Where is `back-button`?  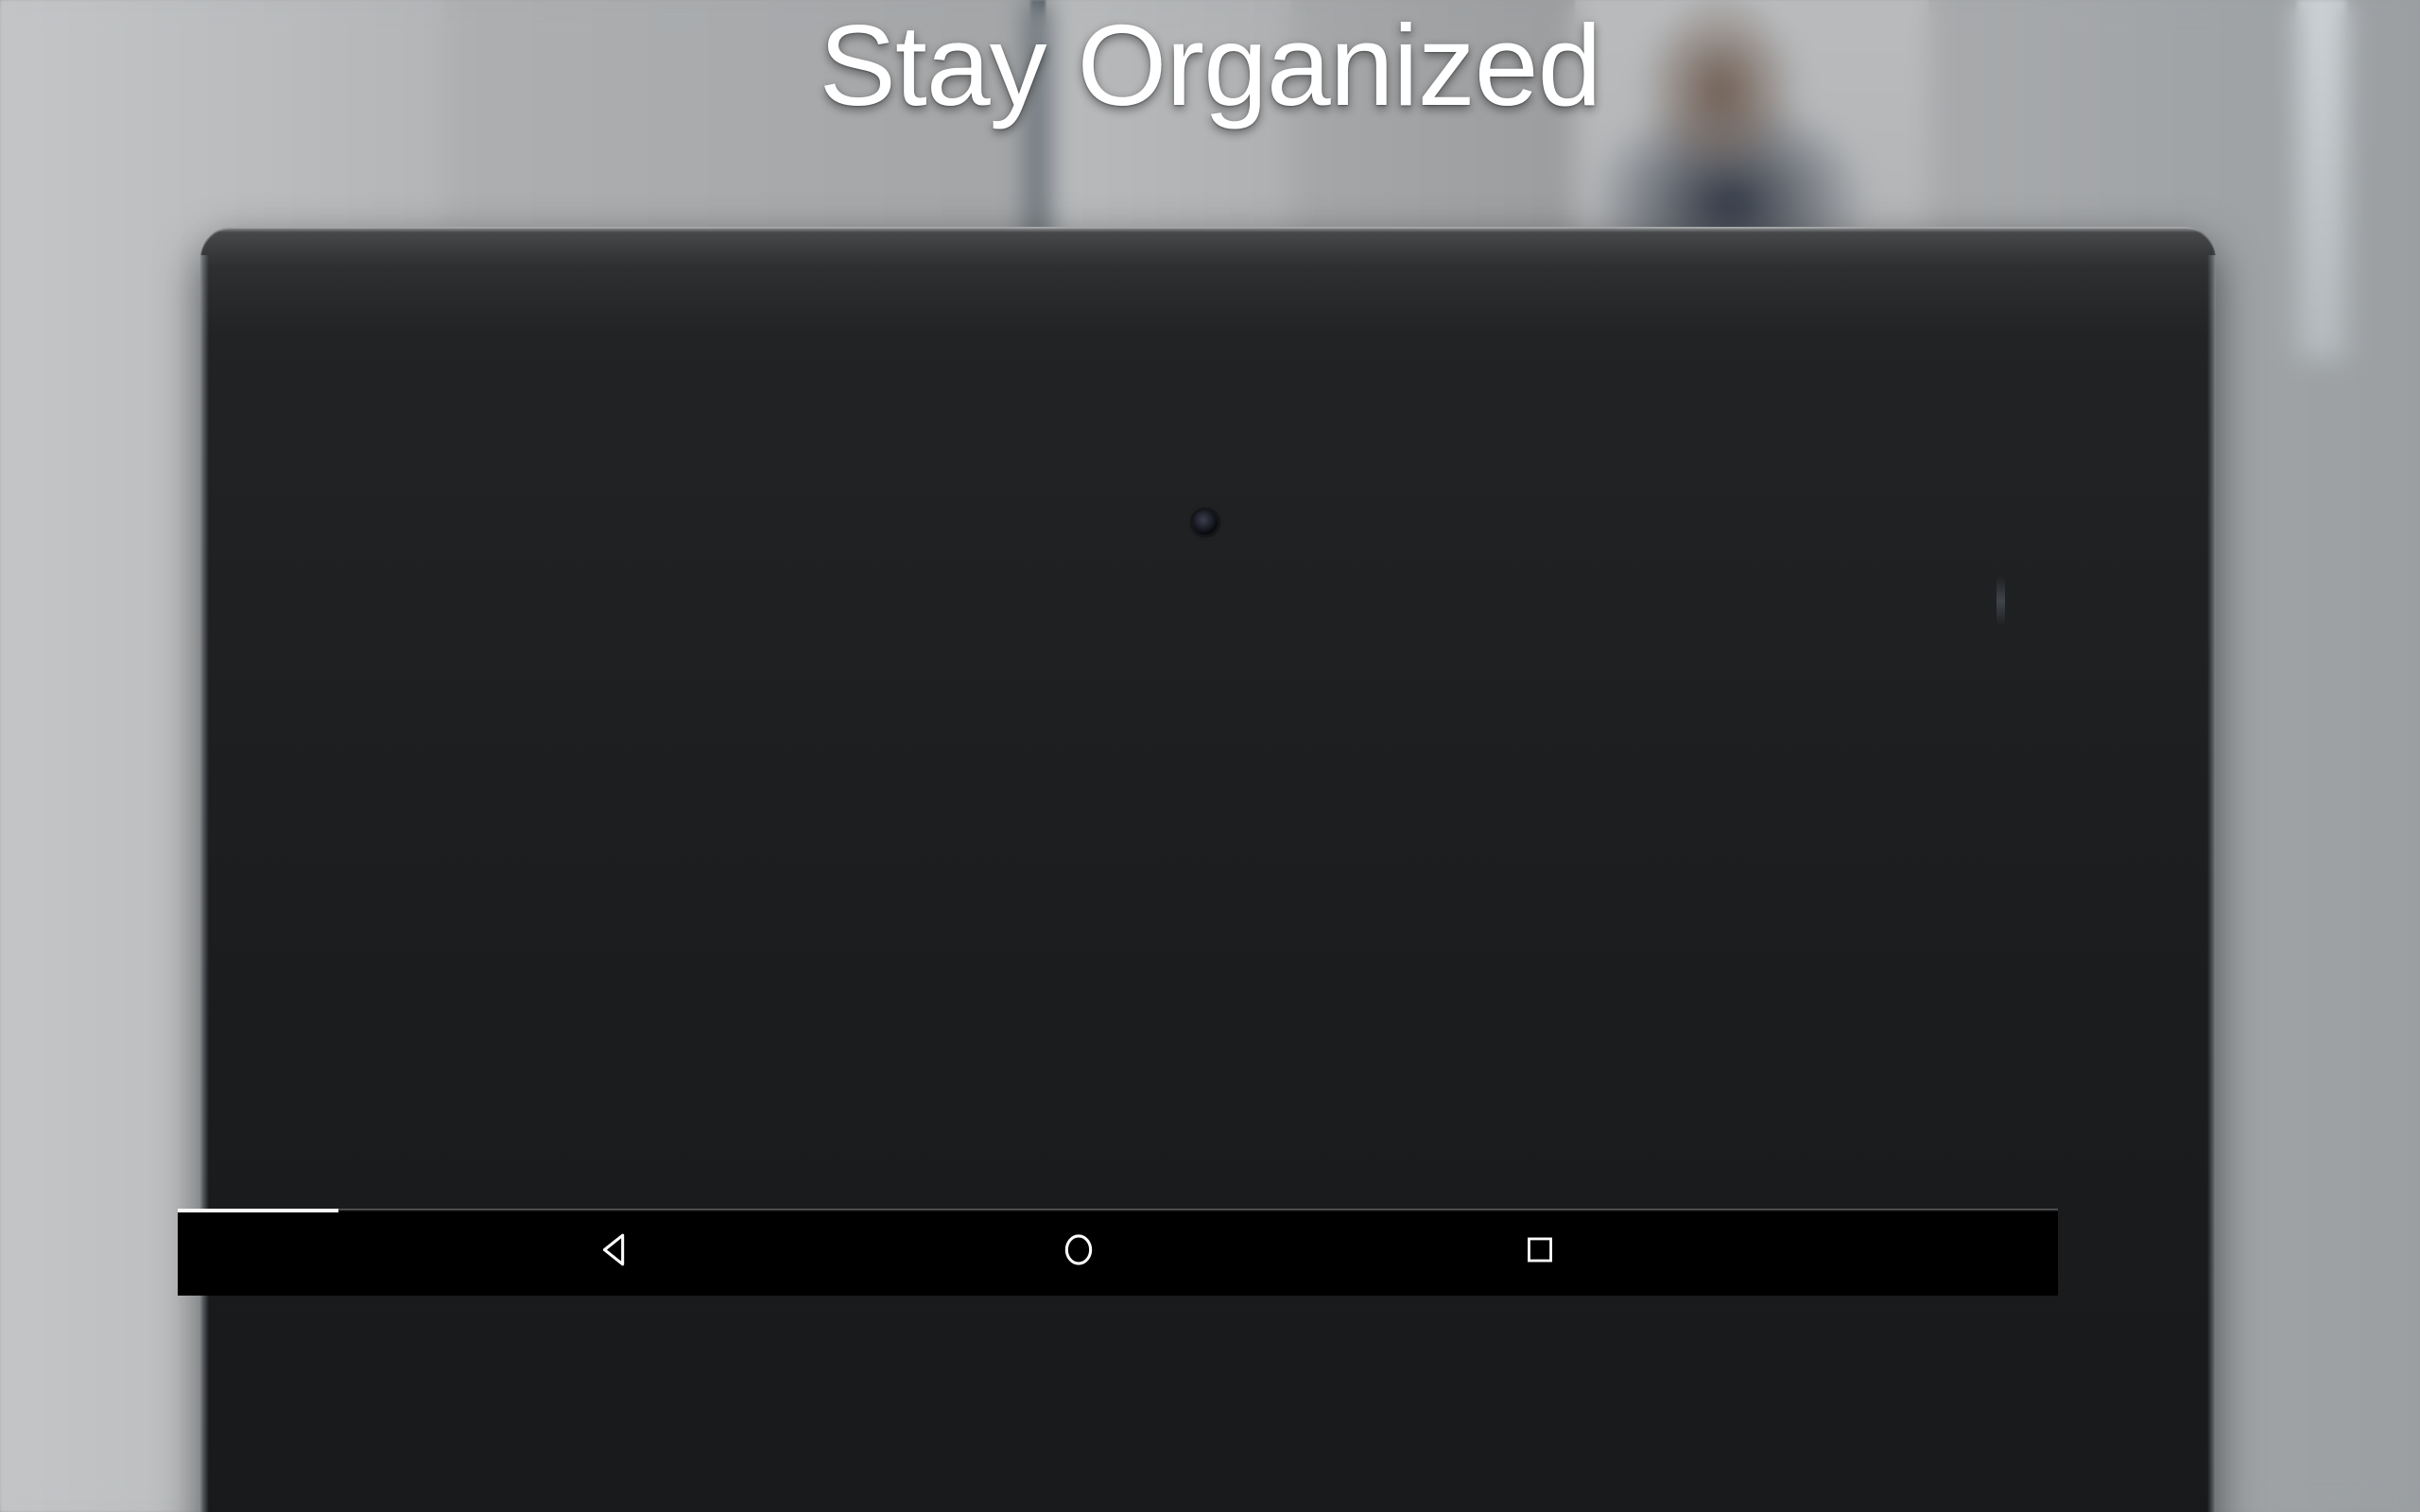
back-button is located at coordinates (615, 1253).